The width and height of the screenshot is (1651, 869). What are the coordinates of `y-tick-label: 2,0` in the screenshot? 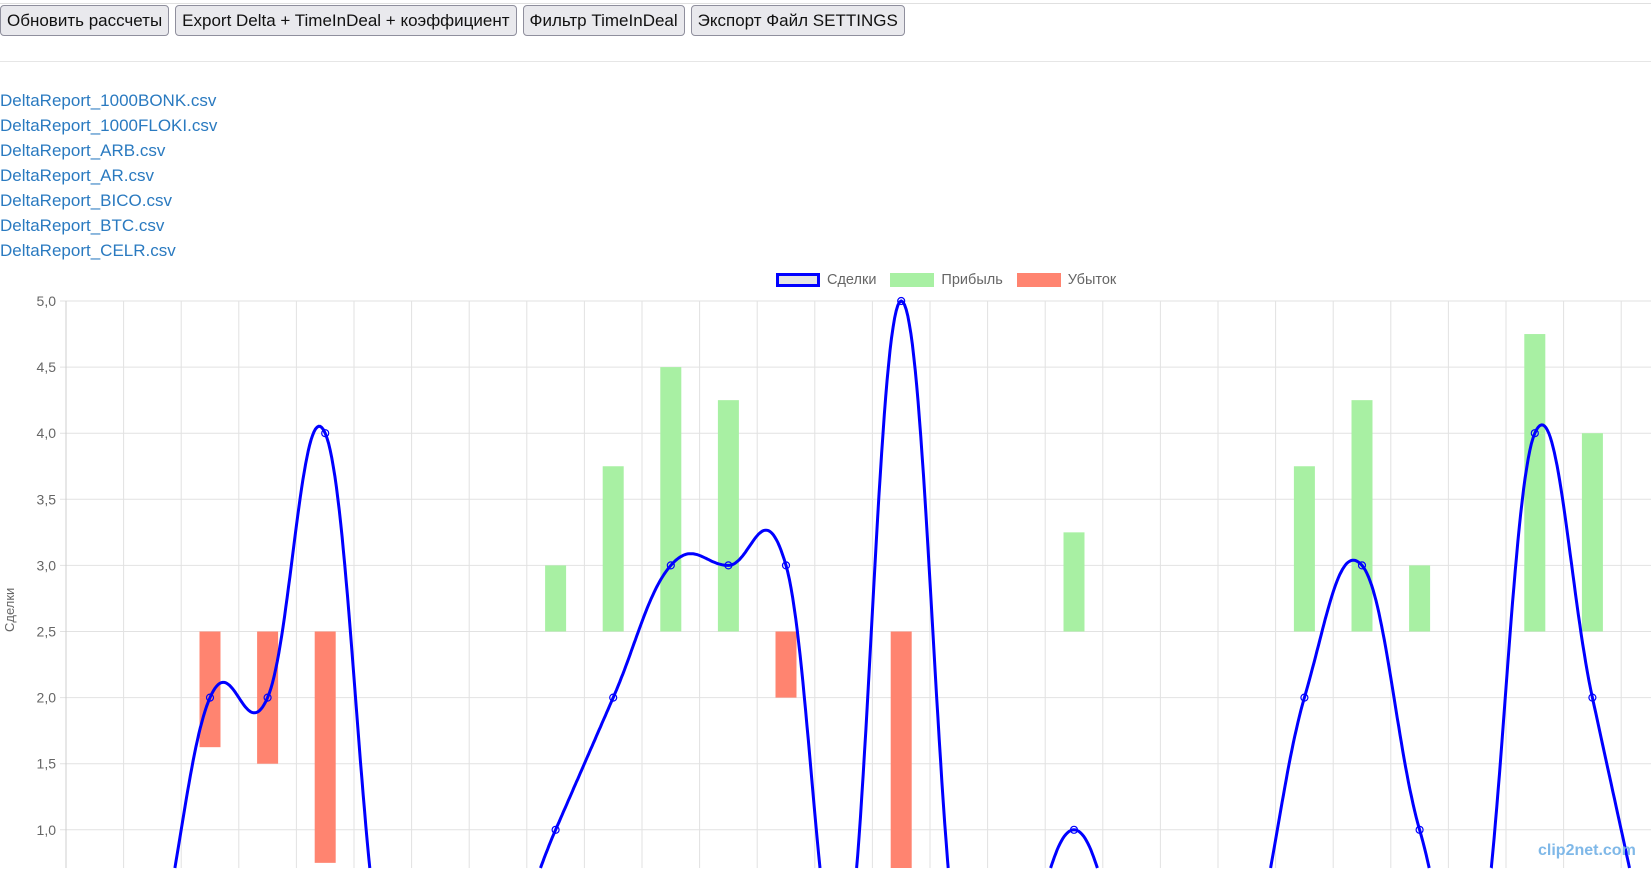 It's located at (47, 698).